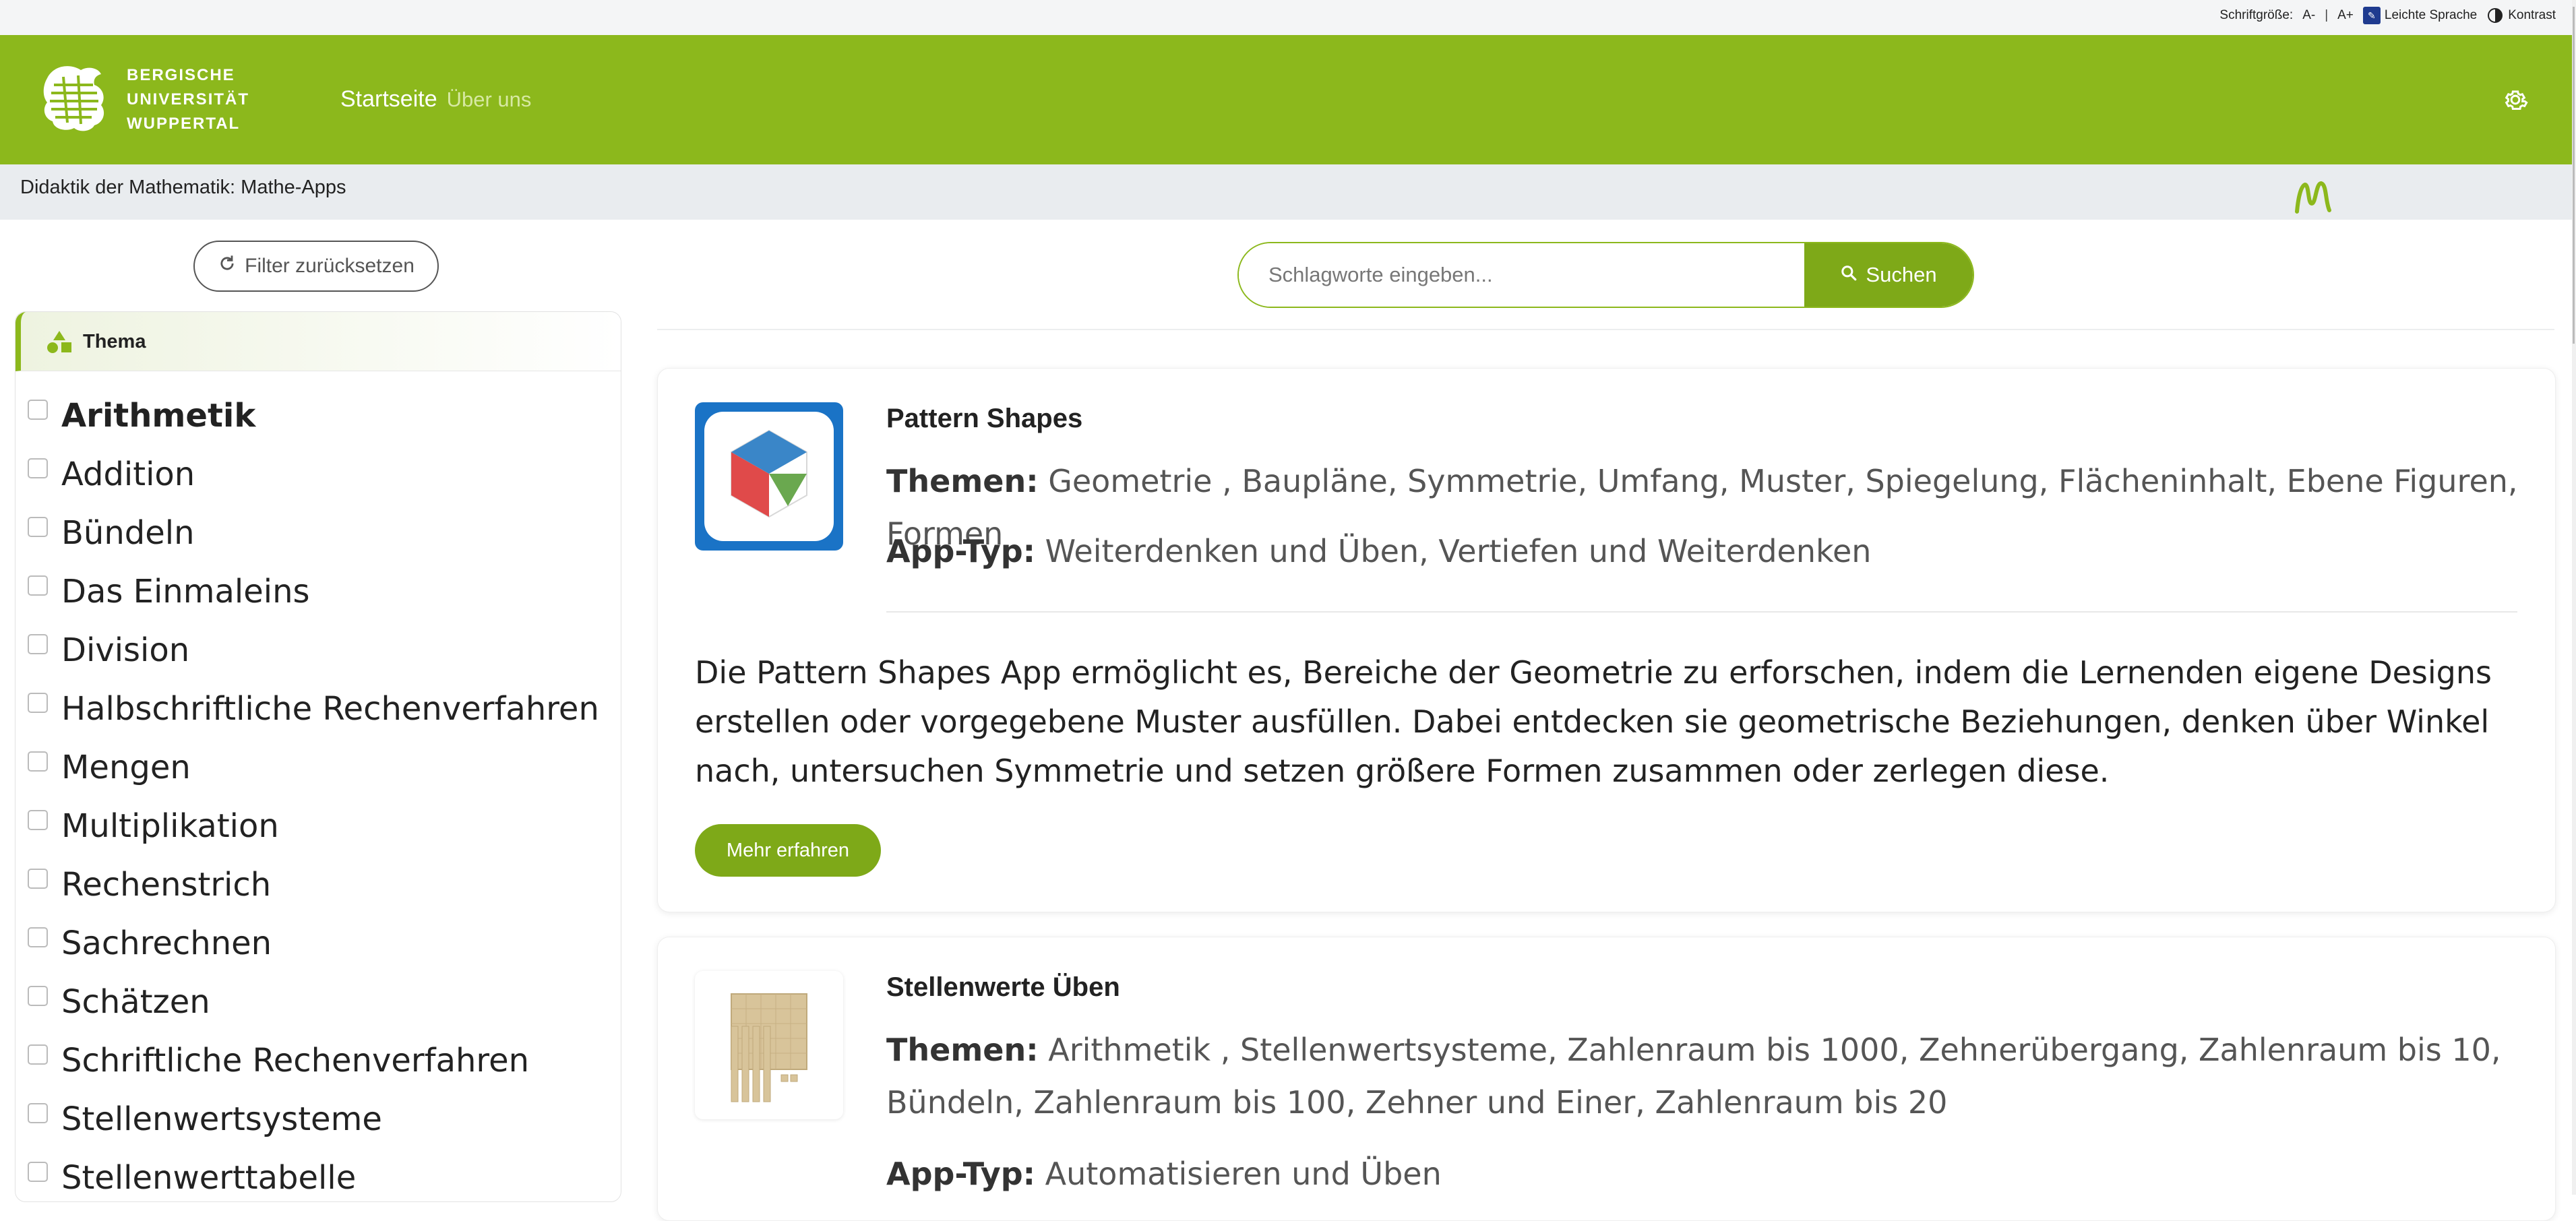  Describe the element at coordinates (1244, 1174) in the screenshot. I see `app-type-value: Automatisieren und Üben` at that location.